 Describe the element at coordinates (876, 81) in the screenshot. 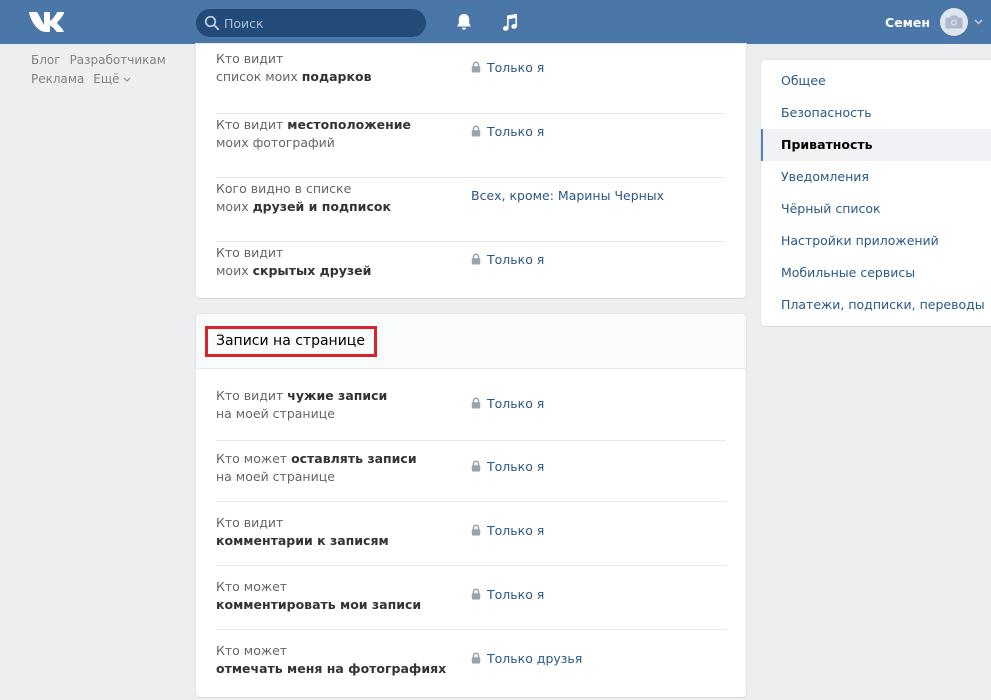

I see `nav-item-general: Общее` at that location.